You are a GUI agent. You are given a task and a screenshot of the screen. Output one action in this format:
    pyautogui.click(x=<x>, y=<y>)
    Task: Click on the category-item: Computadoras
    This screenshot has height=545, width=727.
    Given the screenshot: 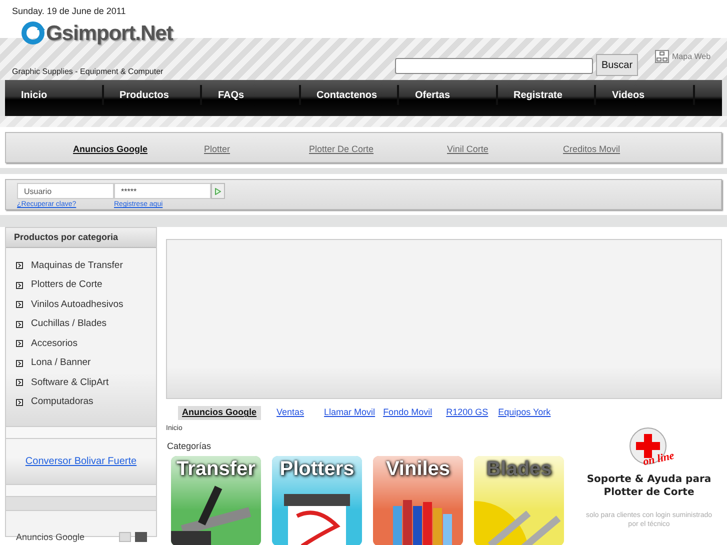 What is the action you would take?
    pyautogui.click(x=81, y=402)
    